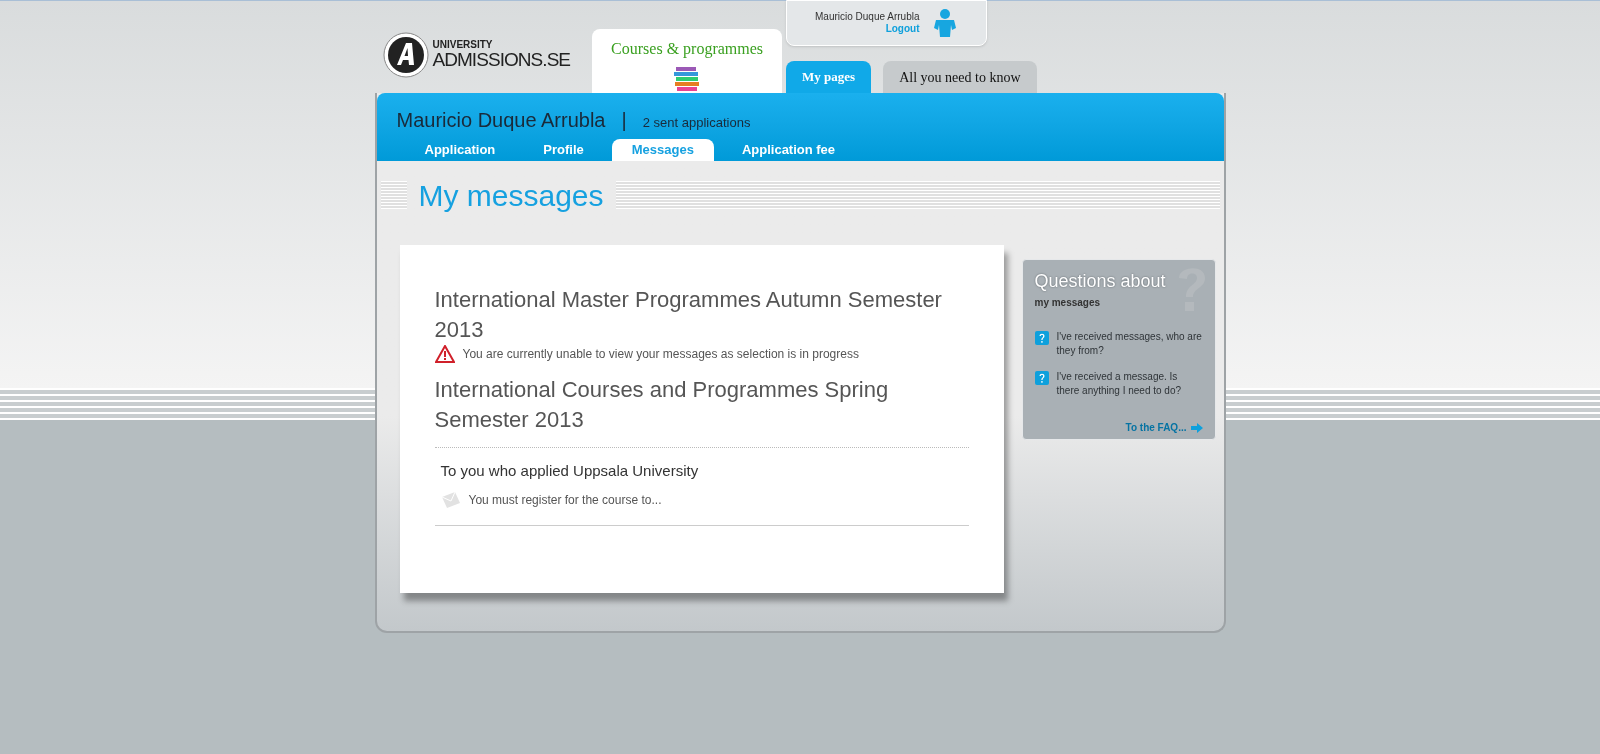 The image size is (1600, 754). What do you see at coordinates (867, 16) in the screenshot?
I see `user-name: Mauricio Duque Arrubla` at bounding box center [867, 16].